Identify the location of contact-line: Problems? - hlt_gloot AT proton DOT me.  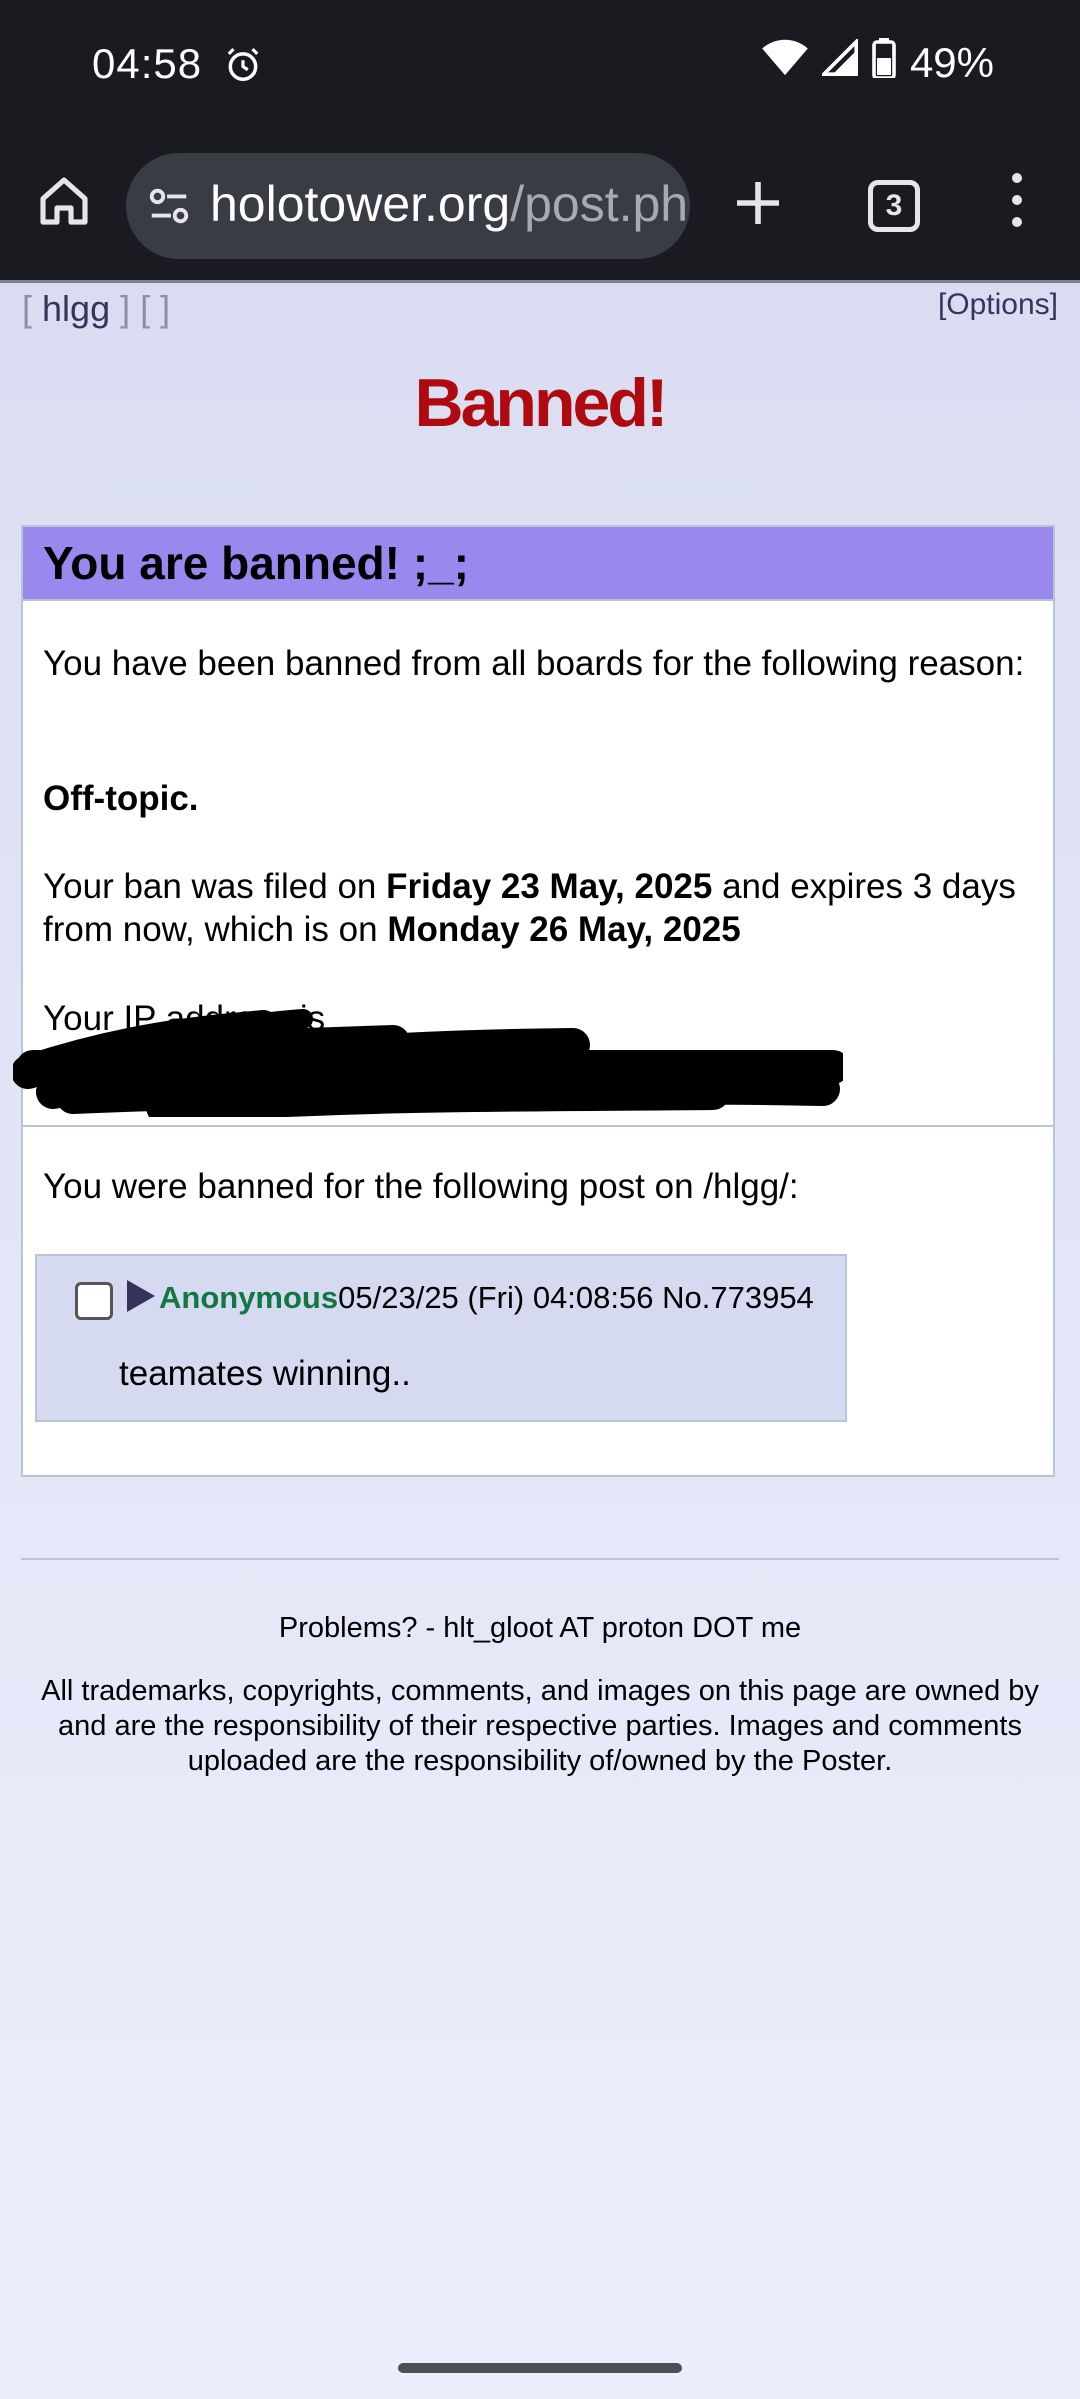
(540, 1628).